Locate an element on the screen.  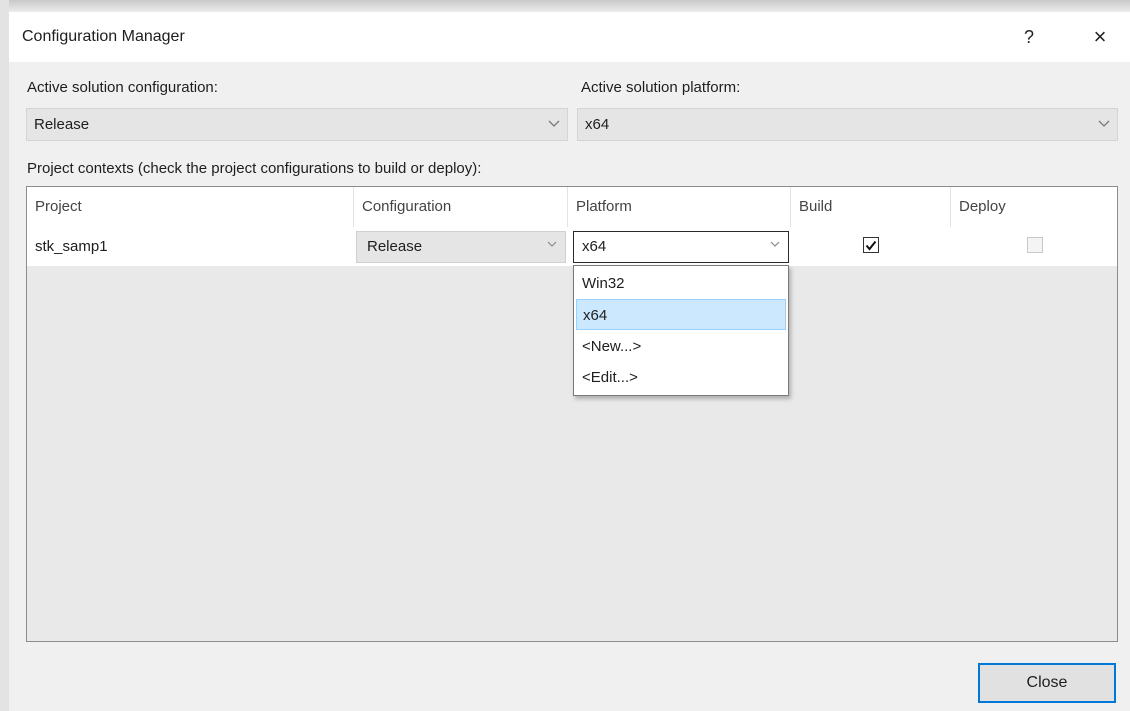
close-window-button: × is located at coordinates (1100, 37).